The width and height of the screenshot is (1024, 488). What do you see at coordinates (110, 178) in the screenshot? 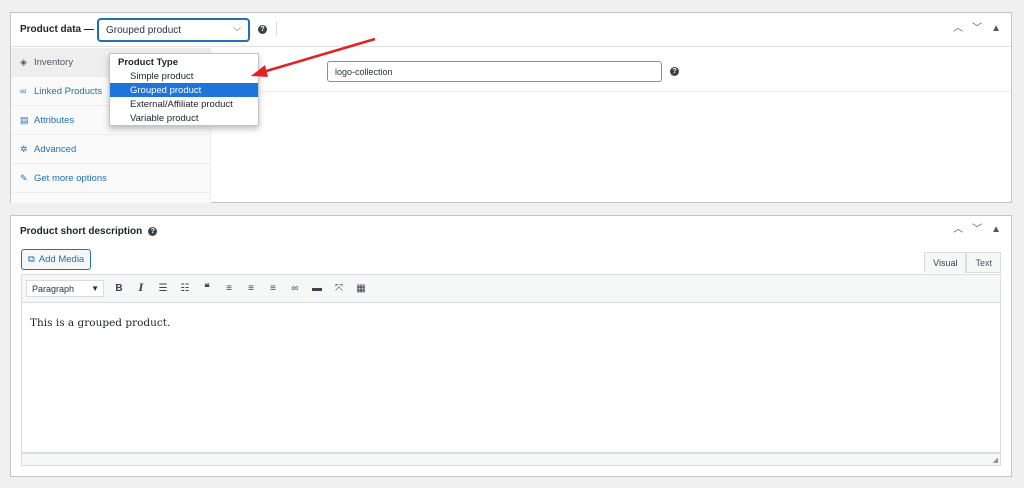
I see `tab-get-more-options: ✎ Get more options` at bounding box center [110, 178].